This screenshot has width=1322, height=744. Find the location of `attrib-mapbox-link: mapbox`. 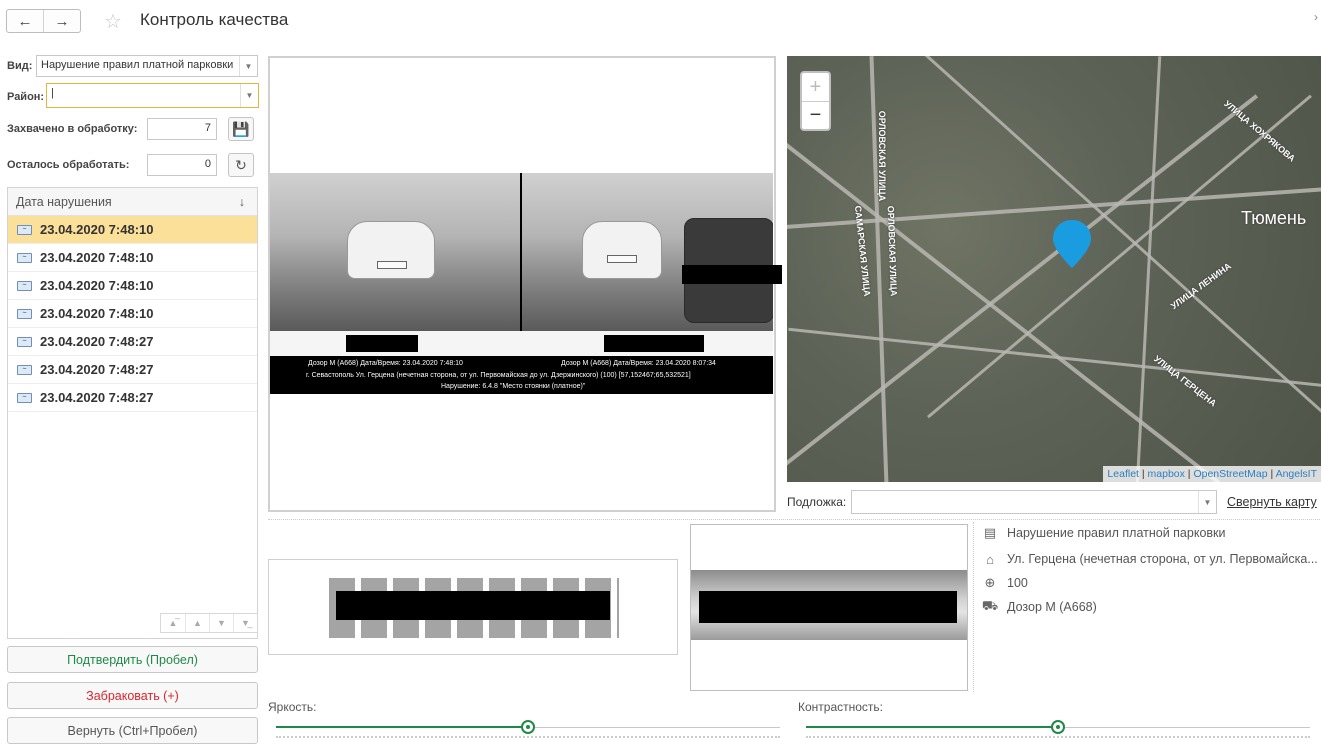

attrib-mapbox-link: mapbox is located at coordinates (1166, 474).